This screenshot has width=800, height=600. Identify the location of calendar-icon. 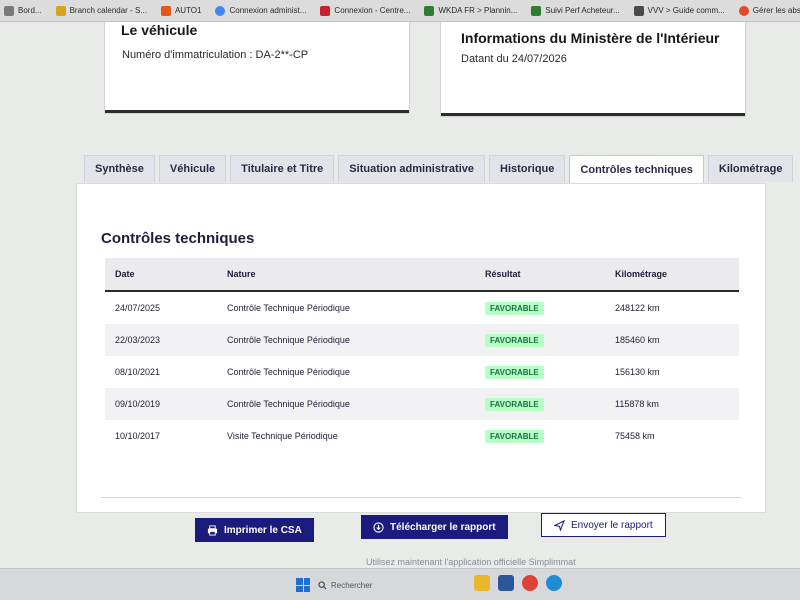
(60, 10).